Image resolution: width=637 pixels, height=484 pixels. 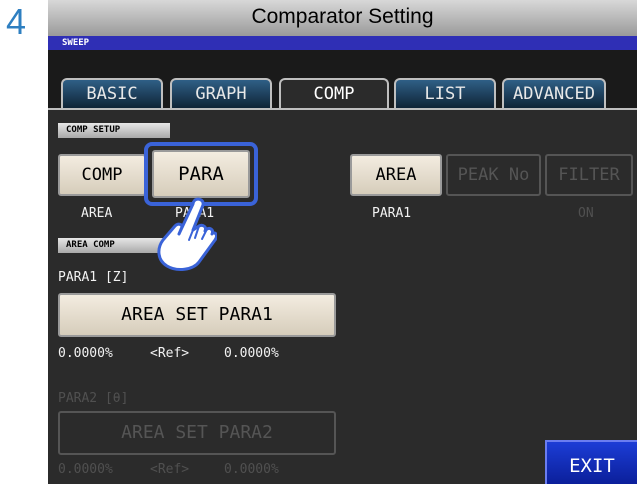 What do you see at coordinates (591, 462) in the screenshot?
I see `exit-button: EXIT` at bounding box center [591, 462].